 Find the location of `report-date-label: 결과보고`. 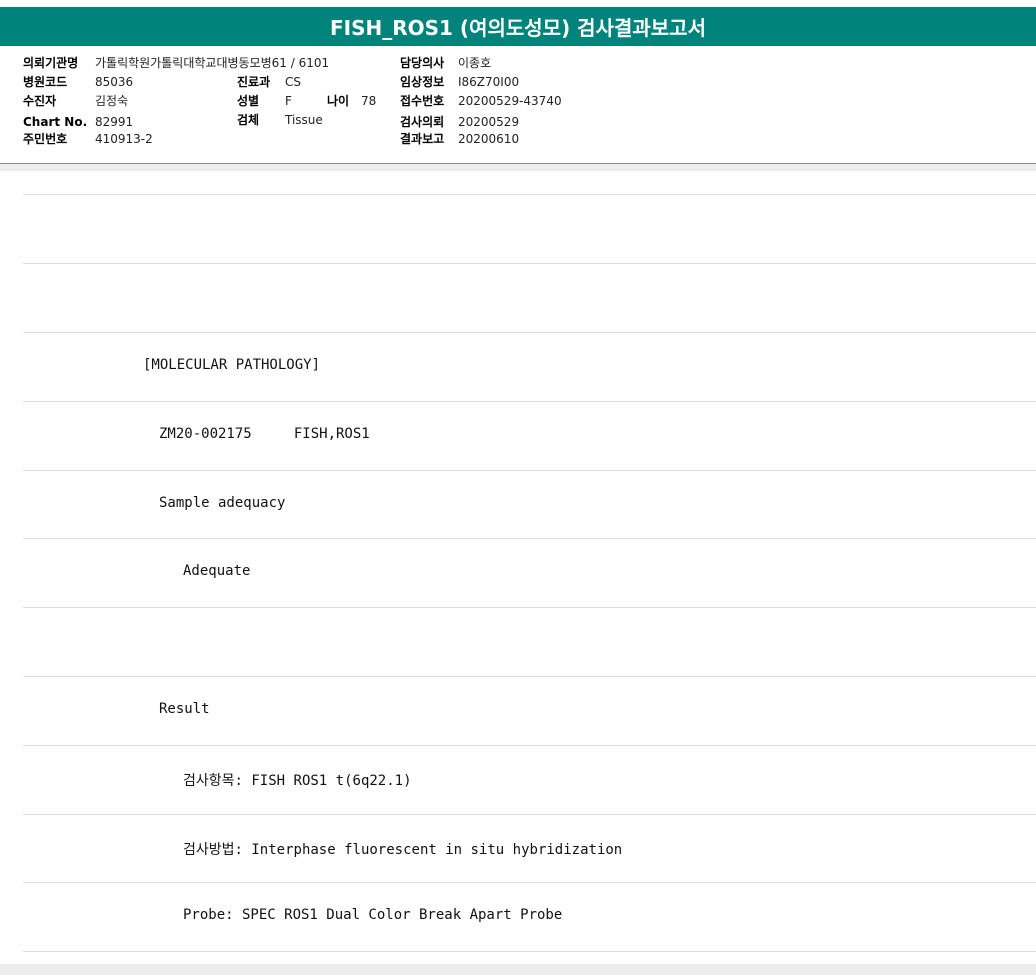

report-date-label: 결과보고 is located at coordinates (422, 139).